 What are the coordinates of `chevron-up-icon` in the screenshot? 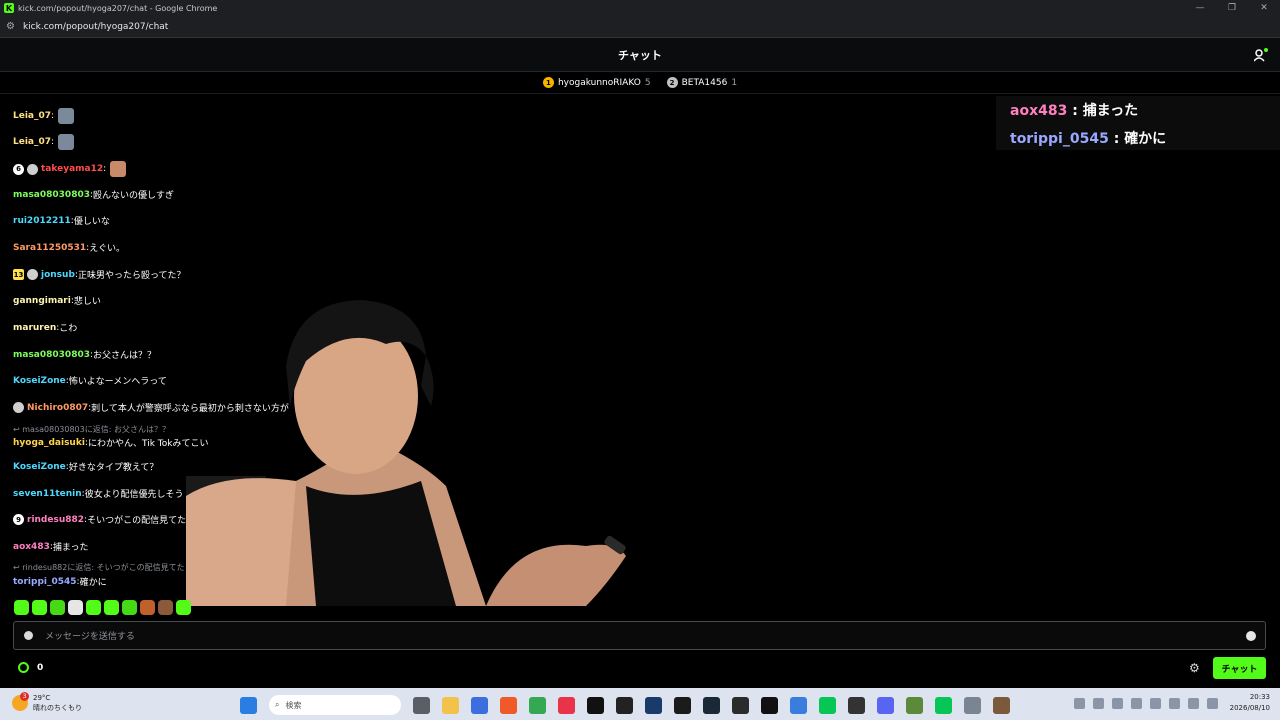 It's located at (1079, 703).